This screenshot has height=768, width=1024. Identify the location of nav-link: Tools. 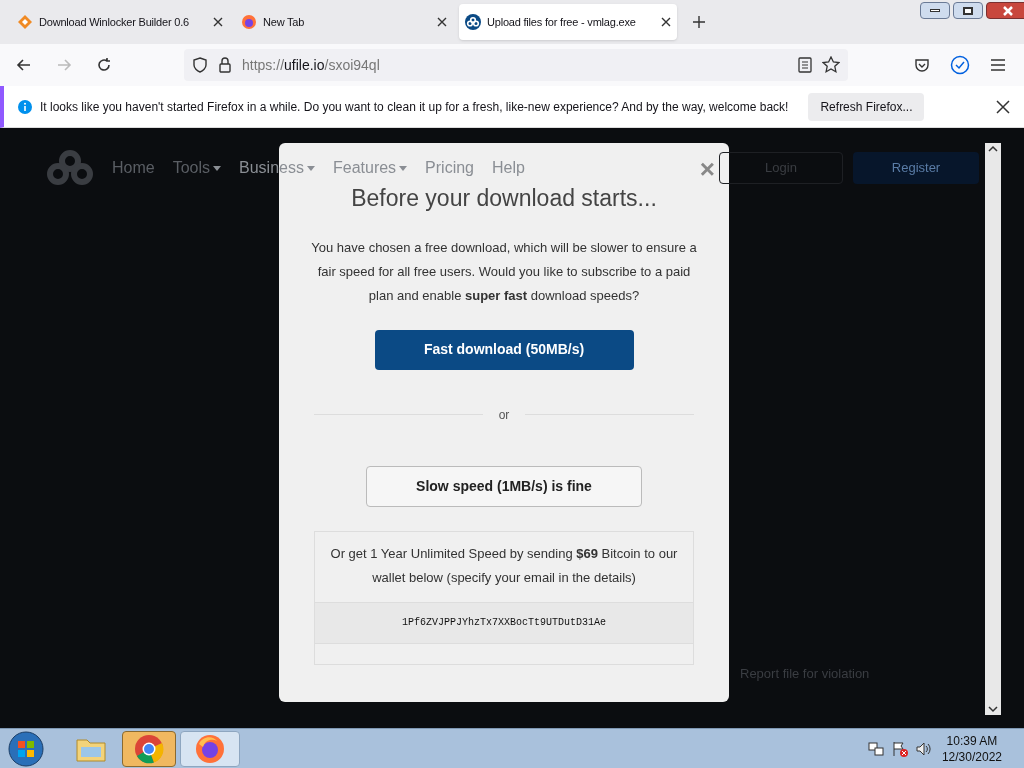
(191, 168).